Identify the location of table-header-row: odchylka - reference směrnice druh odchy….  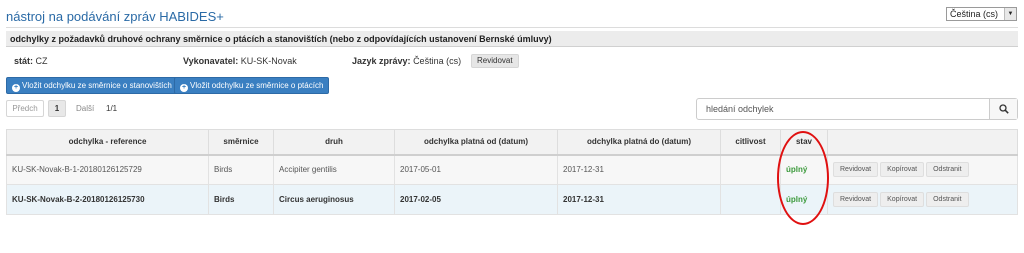
(512, 142).